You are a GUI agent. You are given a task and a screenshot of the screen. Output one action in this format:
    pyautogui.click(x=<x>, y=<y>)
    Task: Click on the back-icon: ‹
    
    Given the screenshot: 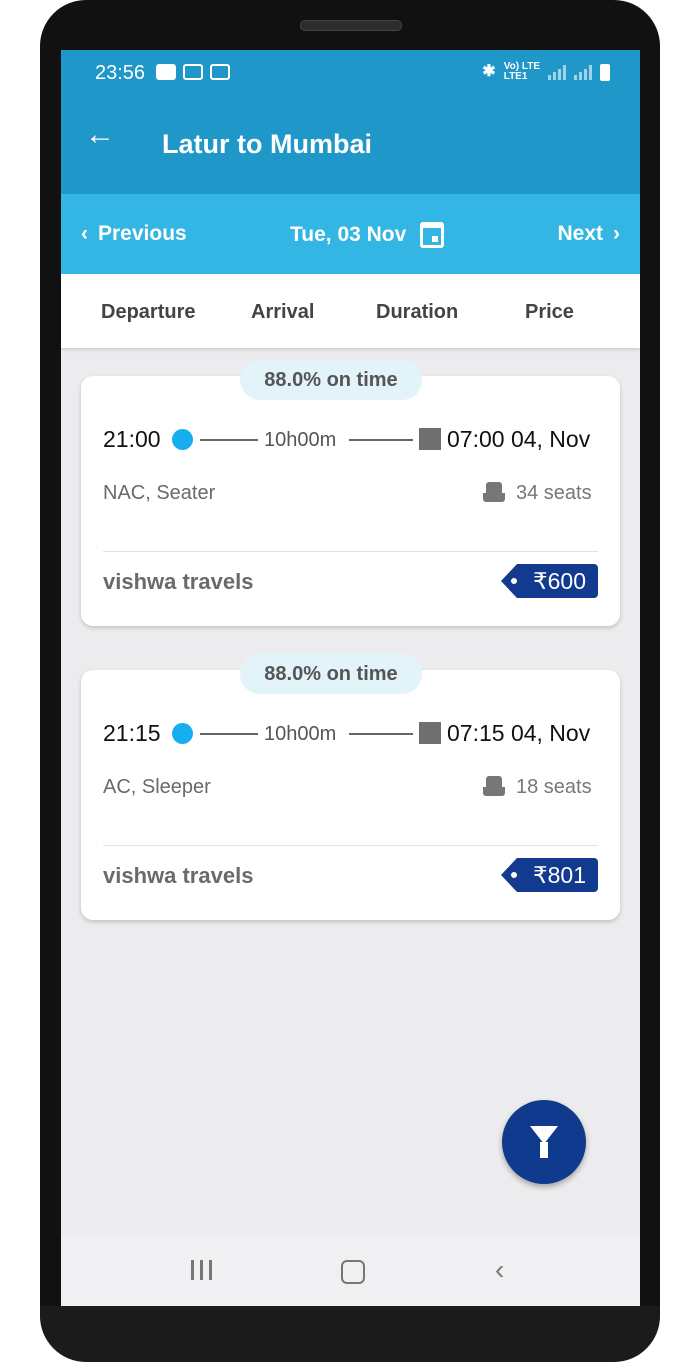 What is the action you would take?
    pyautogui.click(x=499, y=1270)
    